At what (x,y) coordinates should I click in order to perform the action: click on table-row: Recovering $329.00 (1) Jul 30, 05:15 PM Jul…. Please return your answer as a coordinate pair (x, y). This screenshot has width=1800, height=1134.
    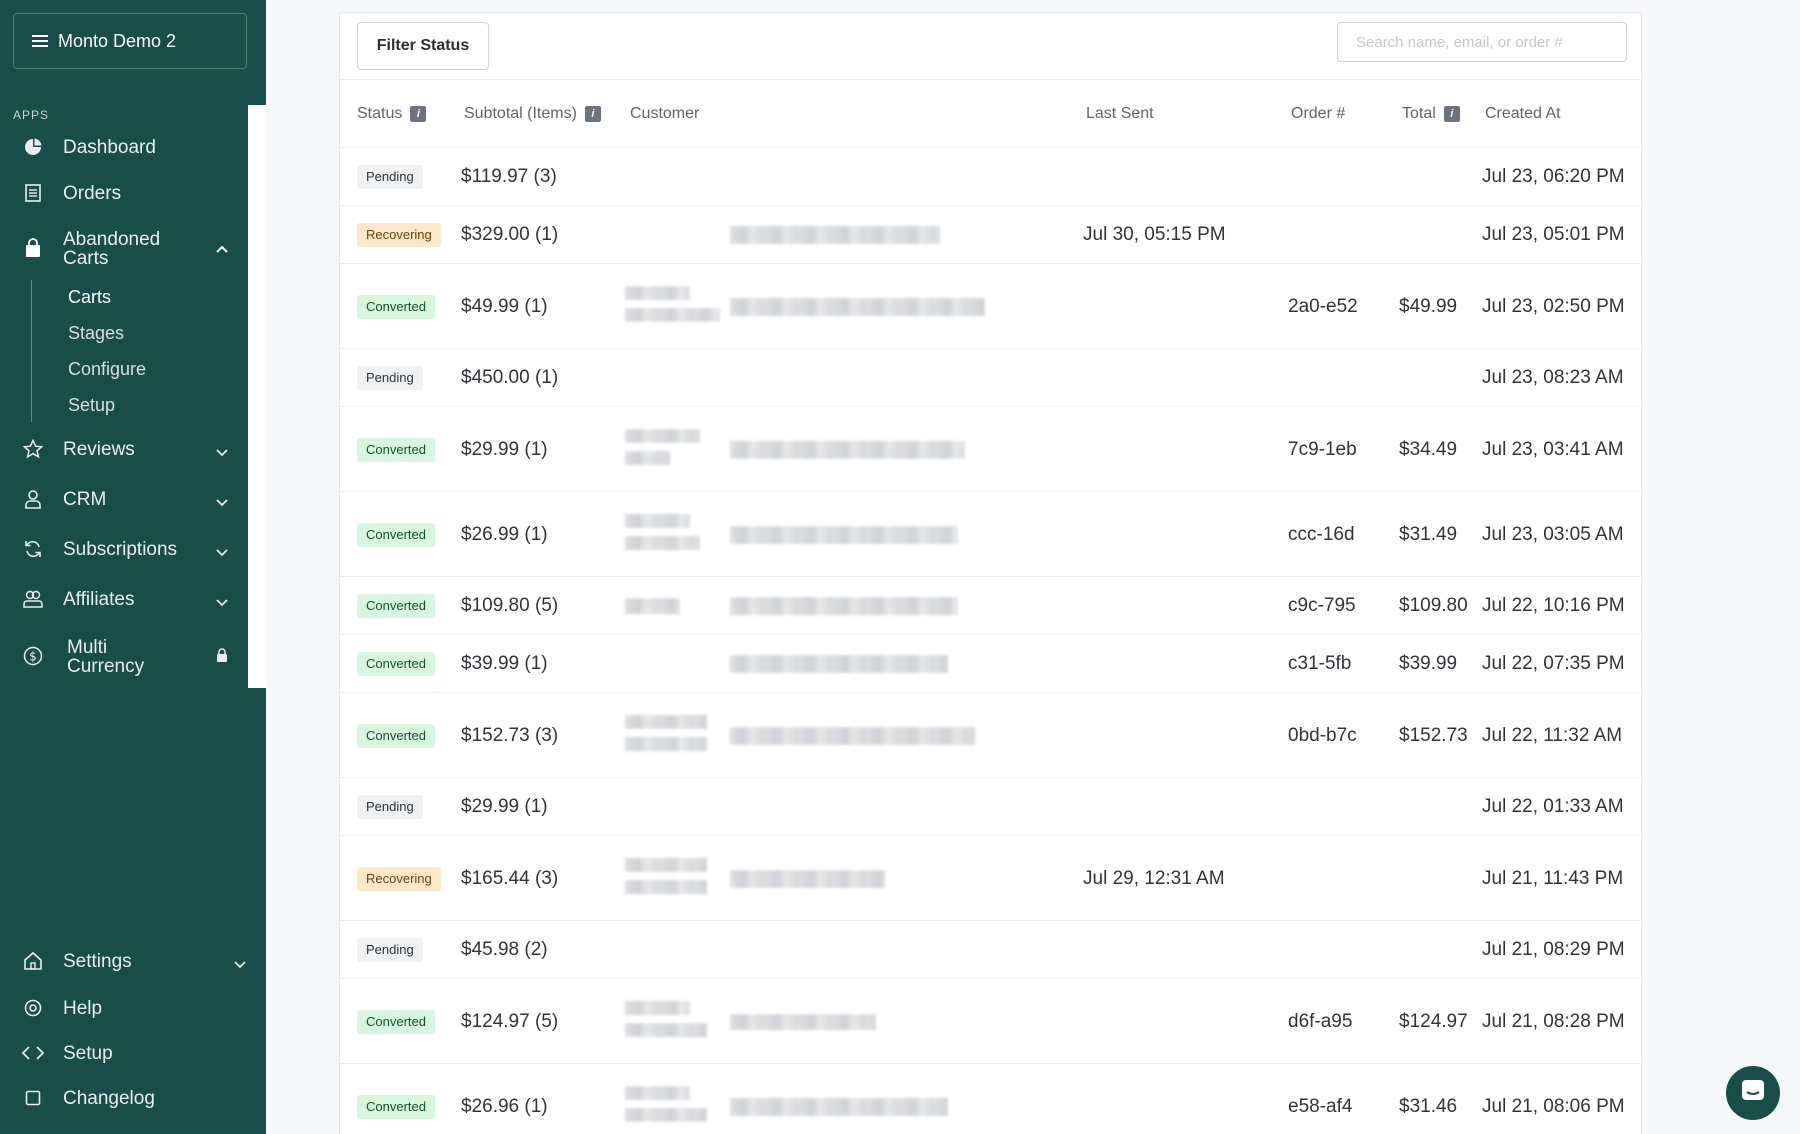
    Looking at the image, I should click on (991, 234).